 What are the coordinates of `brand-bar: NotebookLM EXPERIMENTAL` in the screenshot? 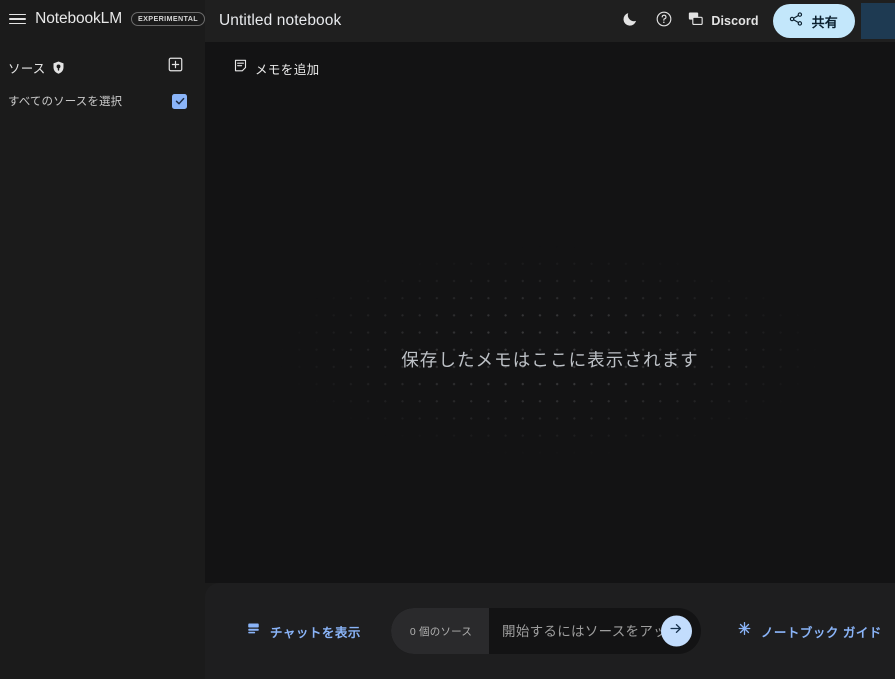 It's located at (102, 19).